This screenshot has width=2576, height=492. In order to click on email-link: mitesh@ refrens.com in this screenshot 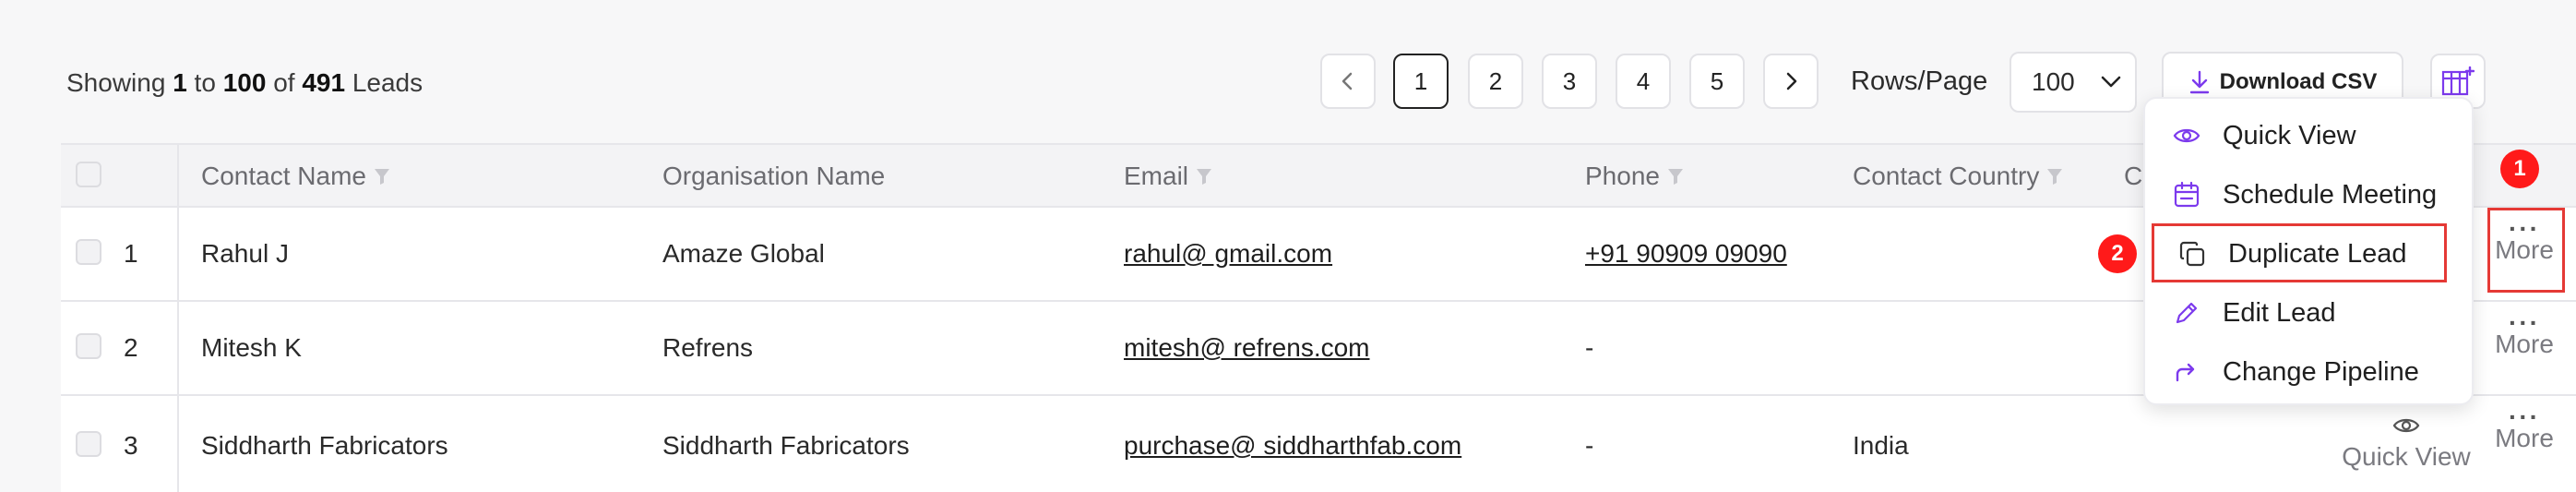, I will do `click(1247, 348)`.